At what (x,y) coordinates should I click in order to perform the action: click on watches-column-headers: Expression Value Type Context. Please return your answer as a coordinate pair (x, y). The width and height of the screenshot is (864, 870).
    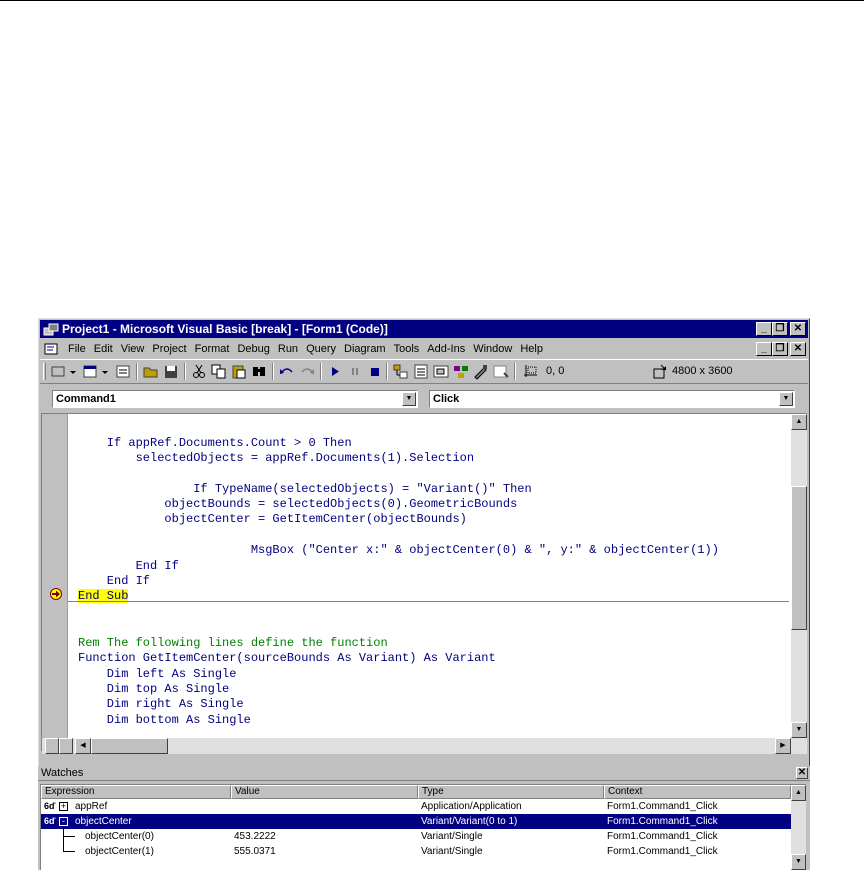
    Looking at the image, I should click on (416, 792).